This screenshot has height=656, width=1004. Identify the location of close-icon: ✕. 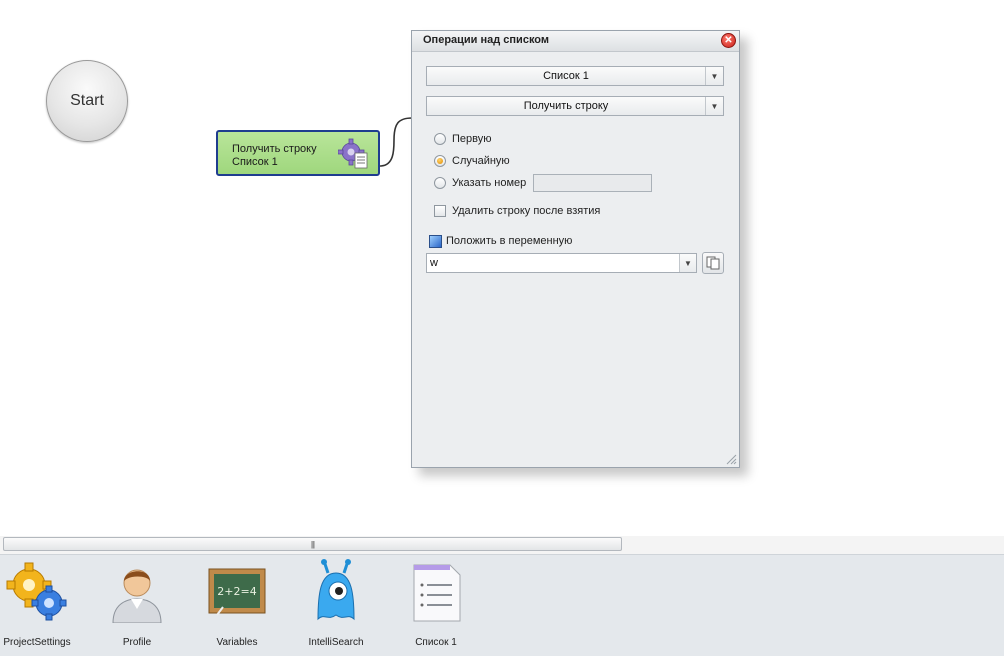
(728, 40).